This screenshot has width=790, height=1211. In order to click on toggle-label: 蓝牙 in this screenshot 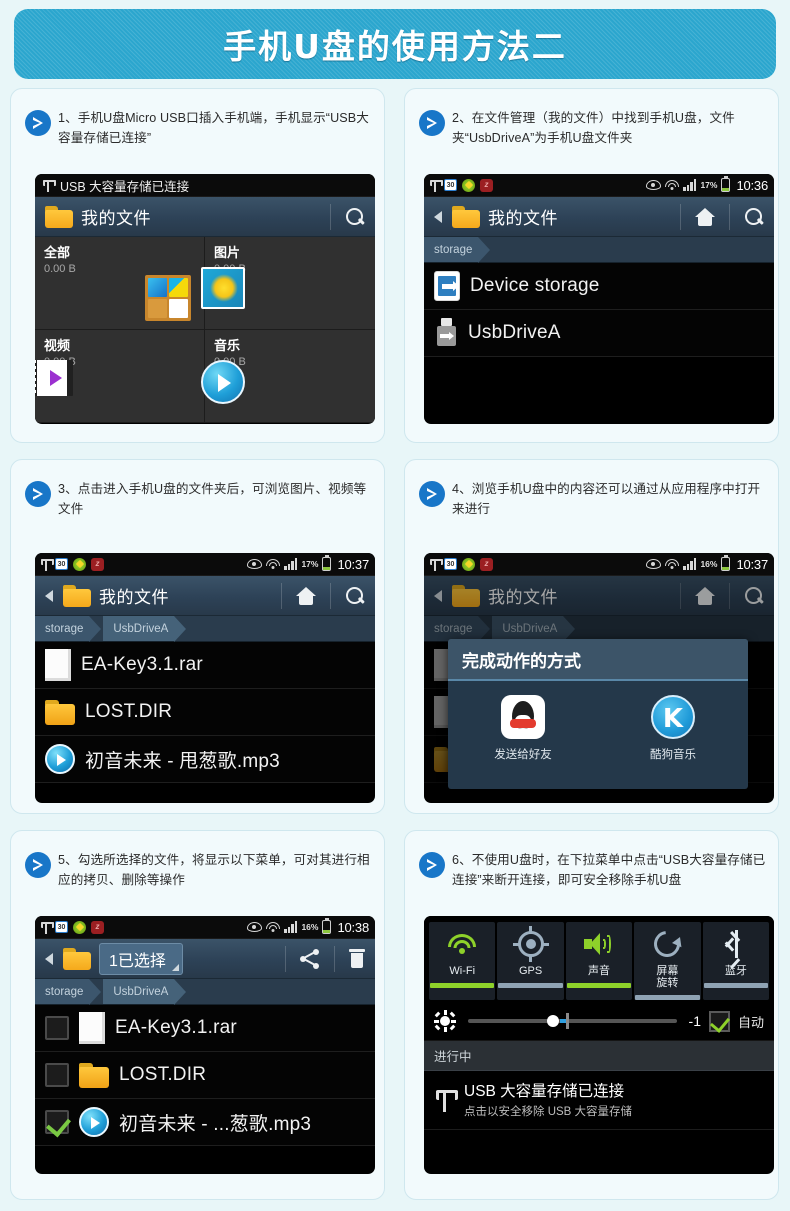, I will do `click(735, 971)`.